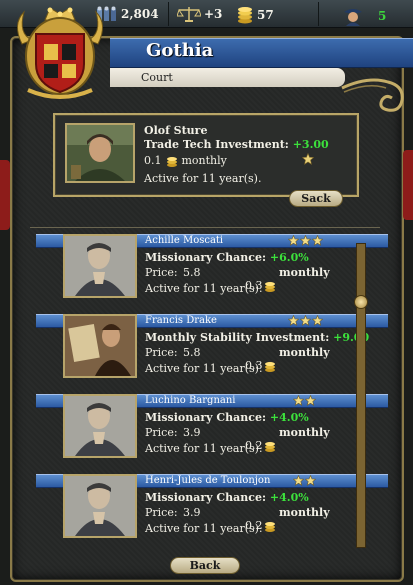  Describe the element at coordinates (189, 14) in the screenshot. I see `stability-icon` at that location.